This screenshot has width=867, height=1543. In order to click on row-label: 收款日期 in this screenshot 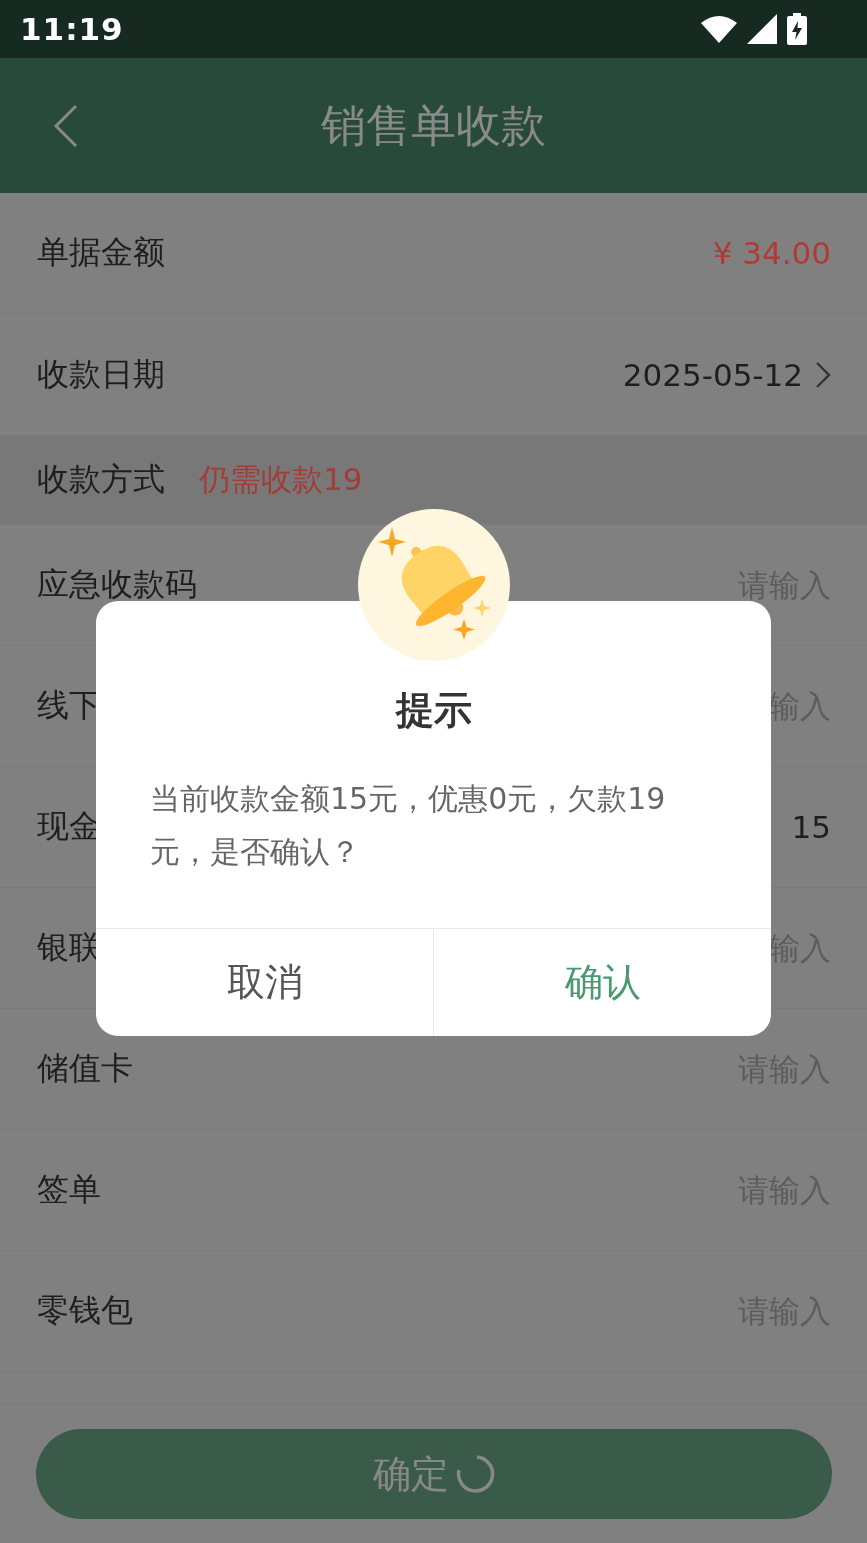, I will do `click(101, 374)`.